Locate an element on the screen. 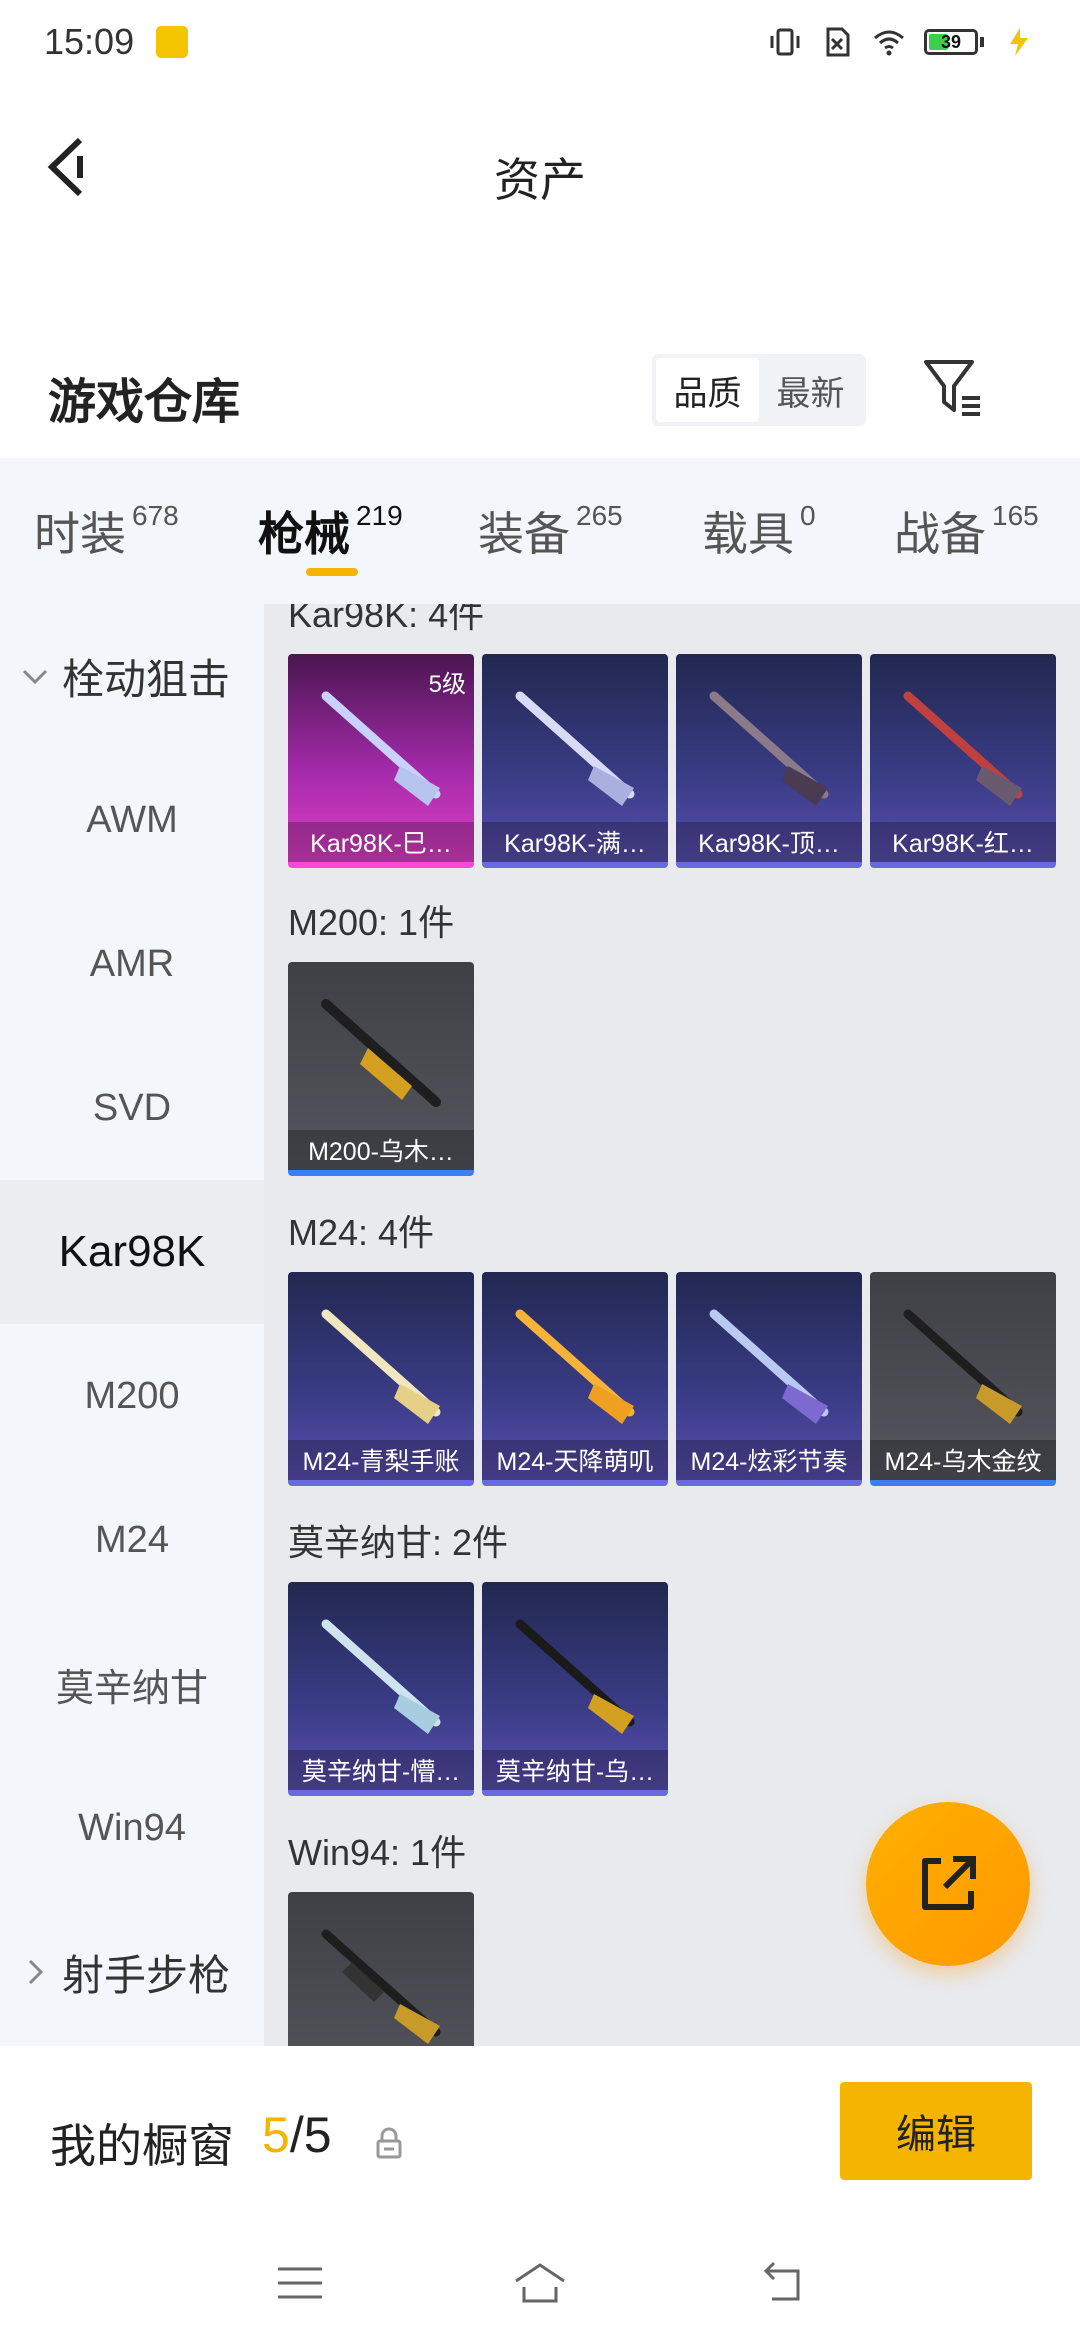 This screenshot has height=2340, width=1080. section-title-m200: M200: 1件 is located at coordinates (371, 922).